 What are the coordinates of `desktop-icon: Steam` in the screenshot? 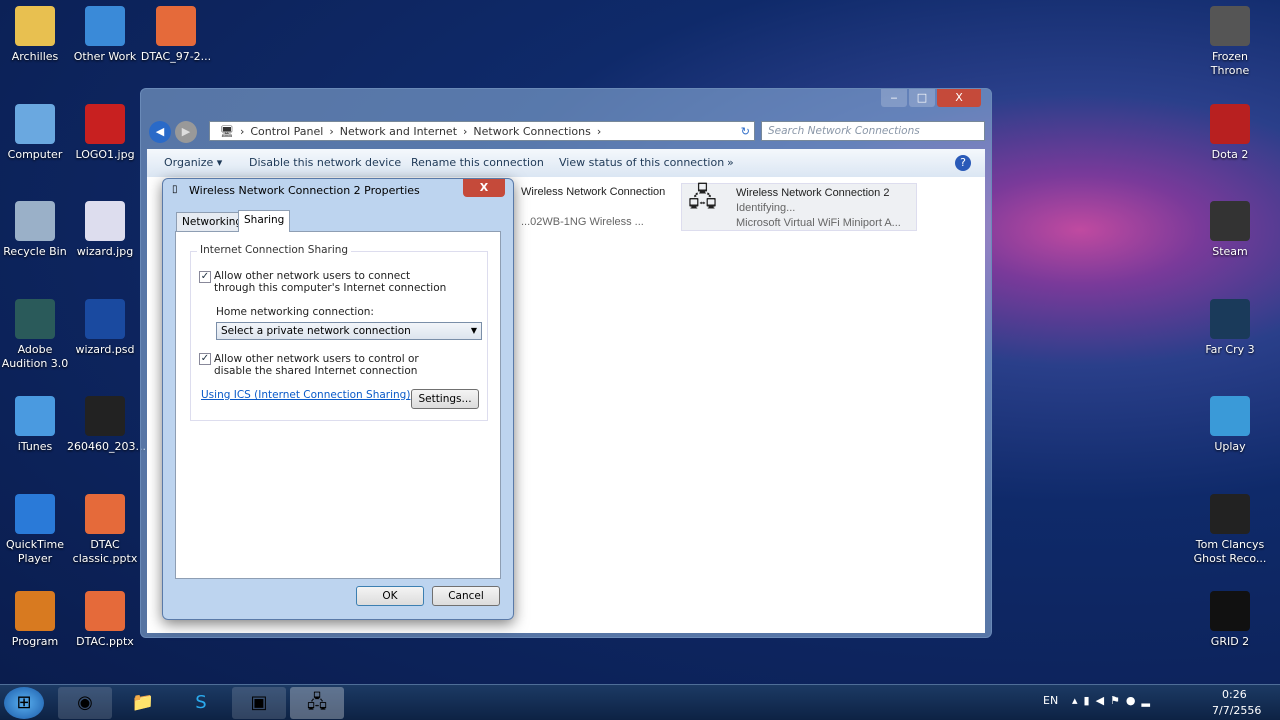 It's located at (1230, 230).